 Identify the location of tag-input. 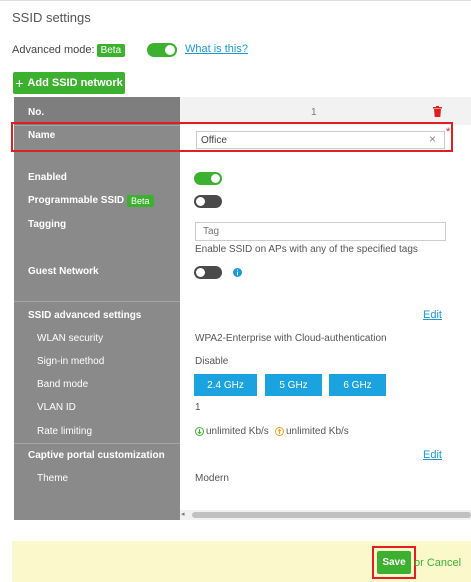
(320, 231).